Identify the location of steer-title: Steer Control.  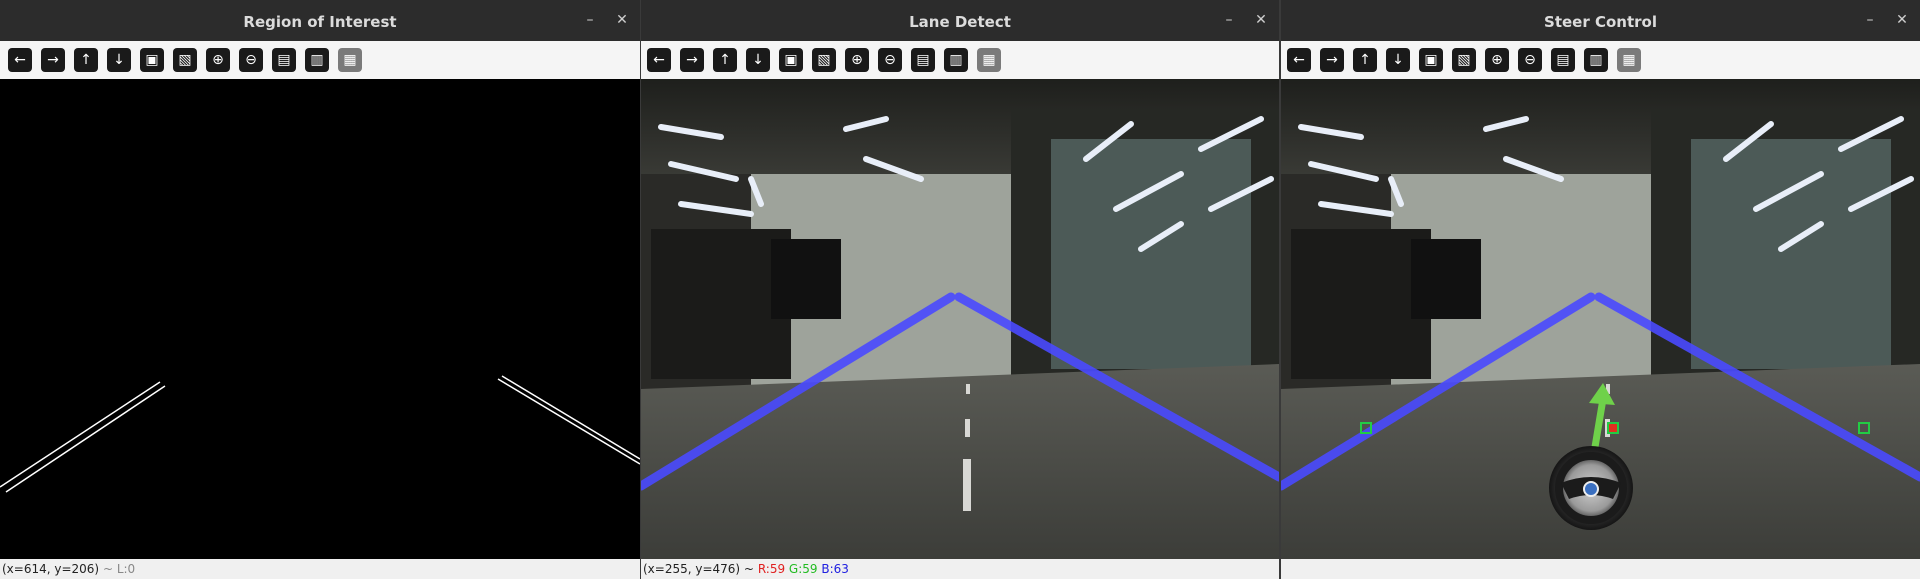
(1600, 22).